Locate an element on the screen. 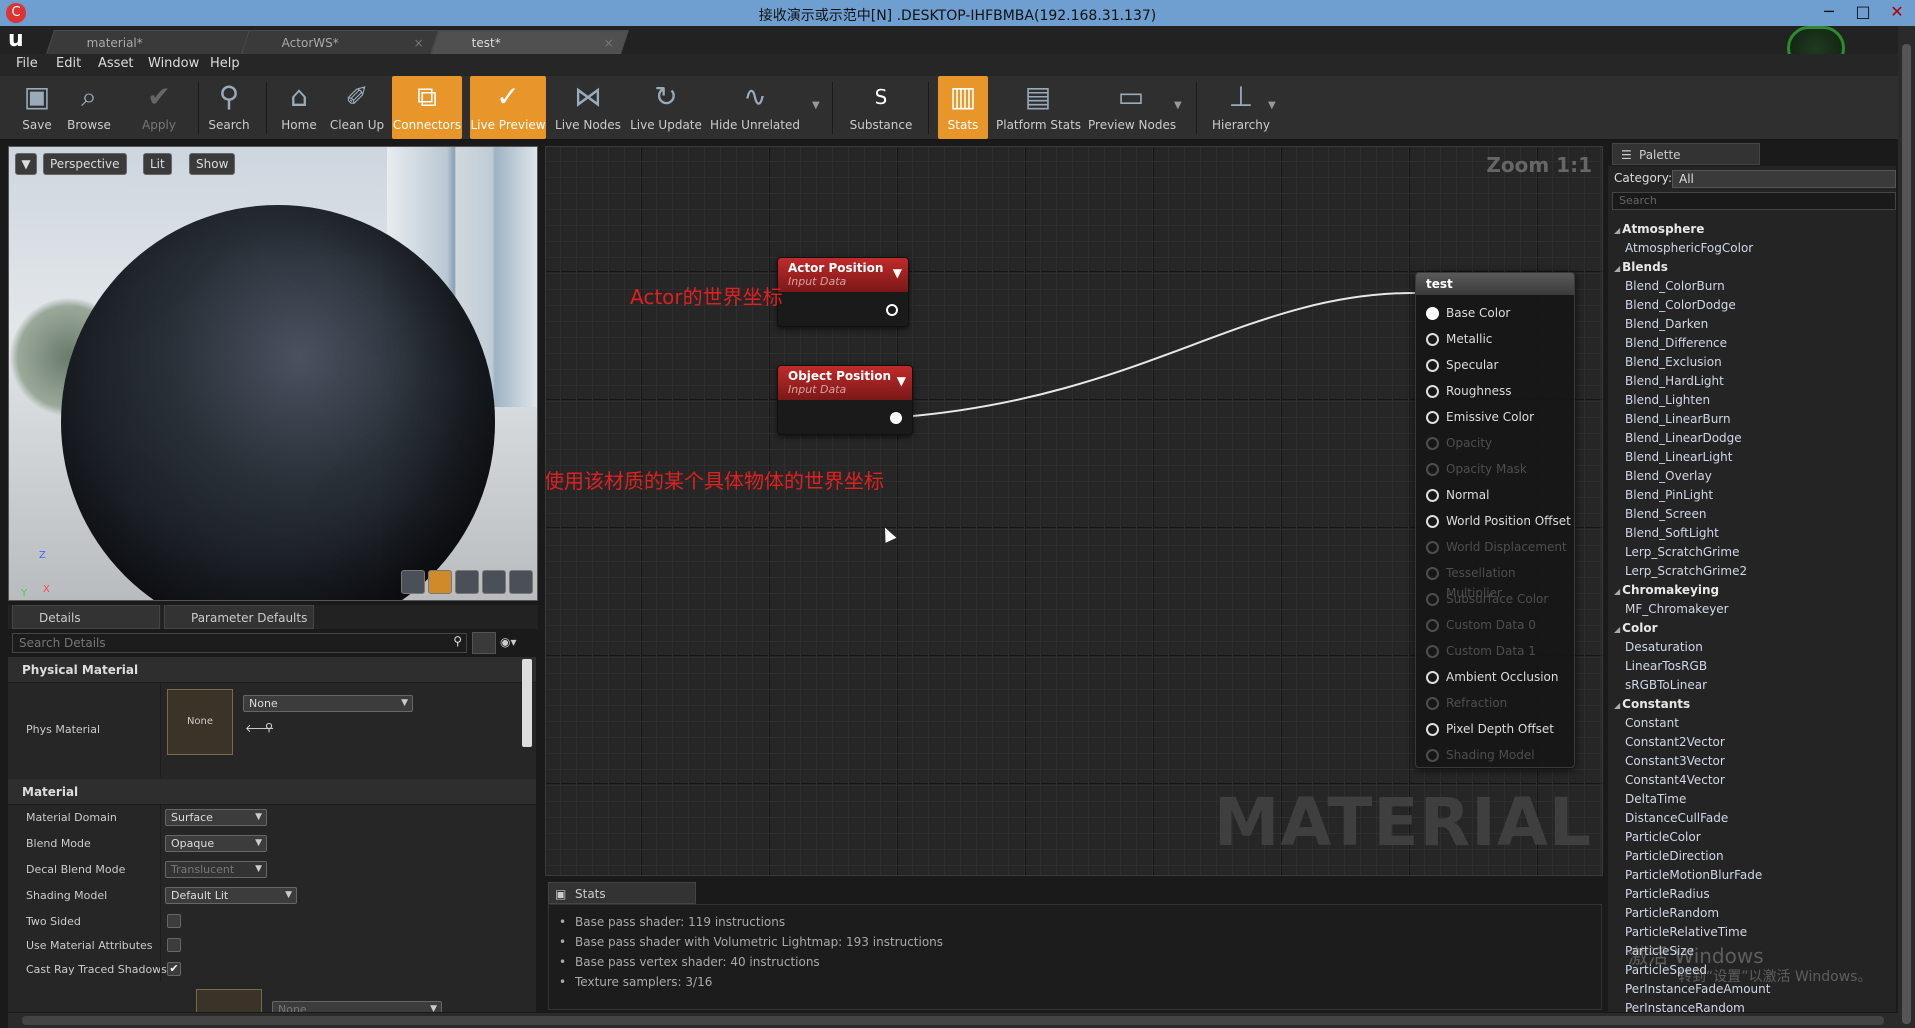 This screenshot has width=1915, height=1028. input-pin-opacity: Opacity is located at coordinates (1459, 443).